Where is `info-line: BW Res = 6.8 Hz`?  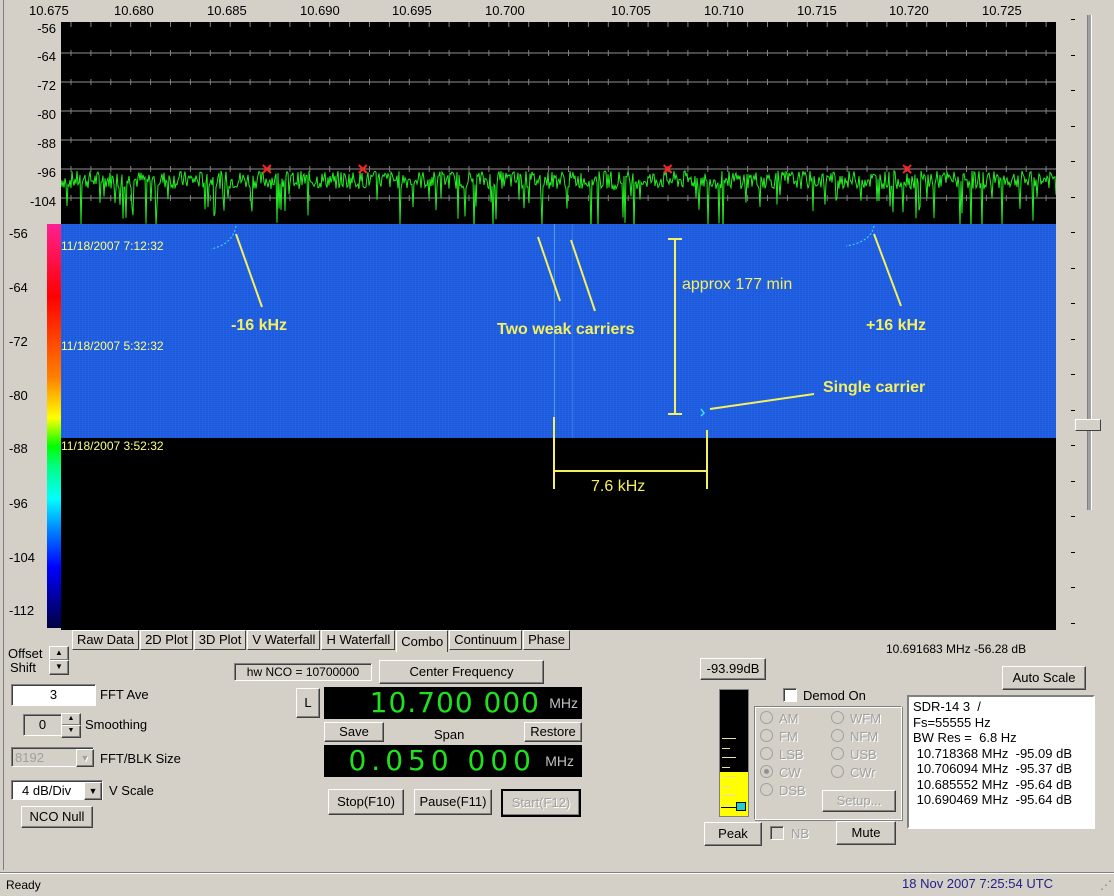
info-line: BW Res = 6.8 Hz is located at coordinates (965, 737).